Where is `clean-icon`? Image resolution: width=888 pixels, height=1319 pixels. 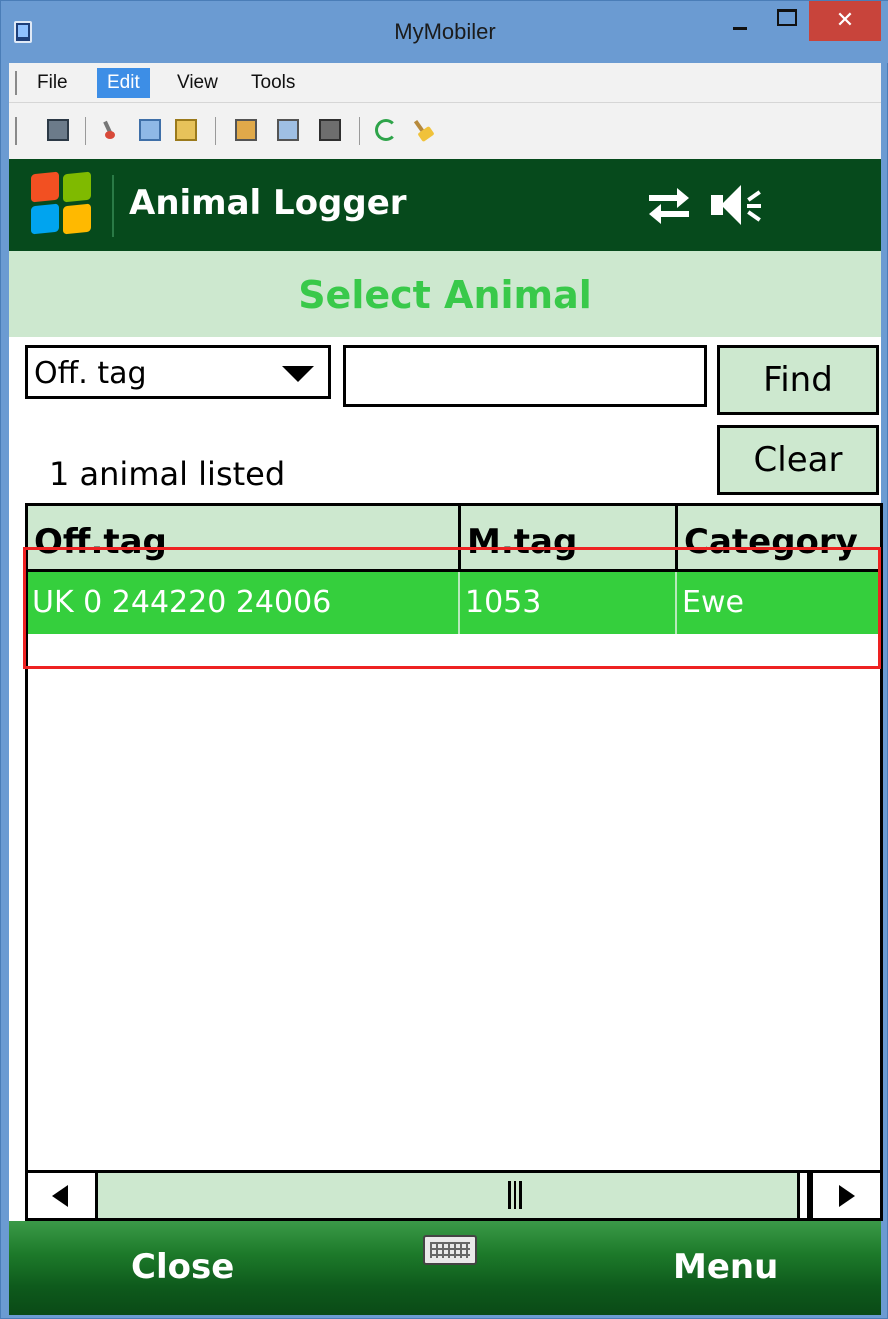 clean-icon is located at coordinates (424, 130).